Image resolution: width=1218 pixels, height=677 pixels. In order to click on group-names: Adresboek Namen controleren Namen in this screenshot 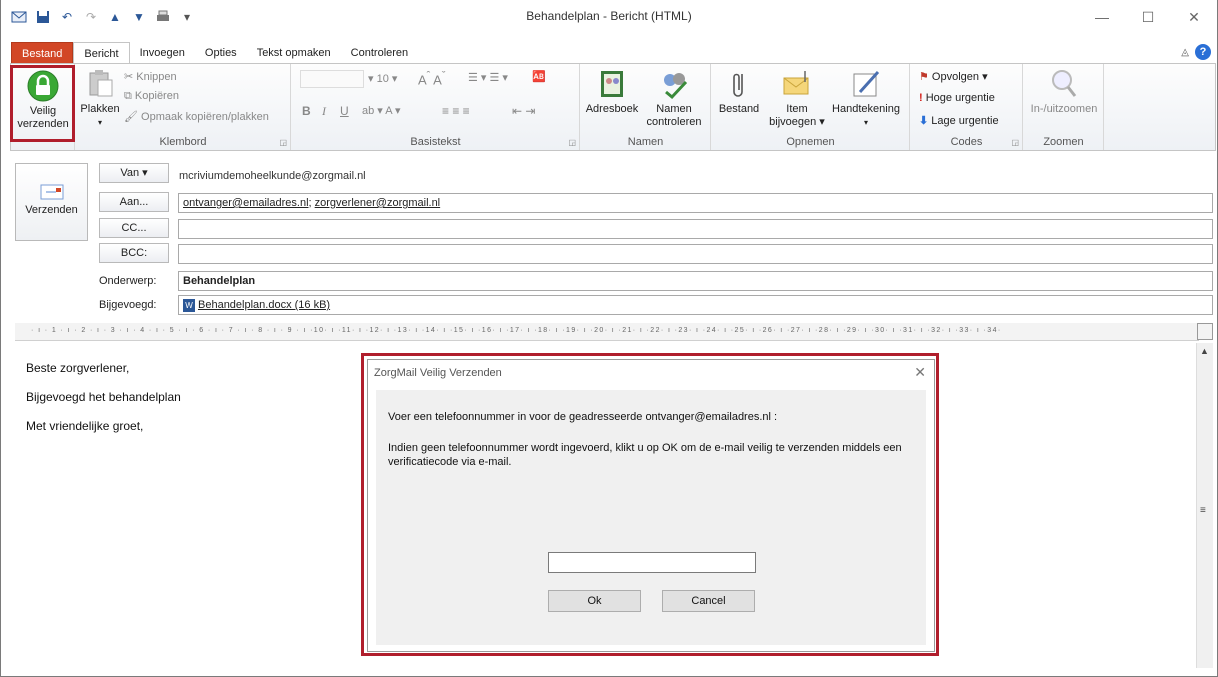, I will do `click(646, 107)`.